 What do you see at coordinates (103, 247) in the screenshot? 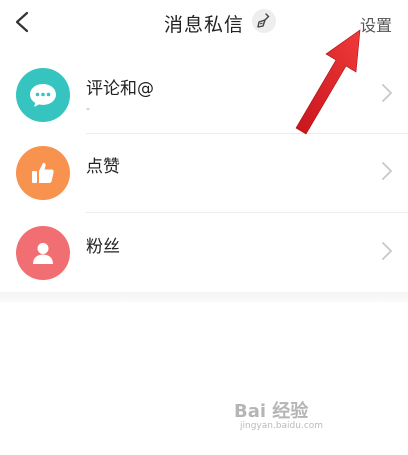
I see `item-label: 粉丝` at bounding box center [103, 247].